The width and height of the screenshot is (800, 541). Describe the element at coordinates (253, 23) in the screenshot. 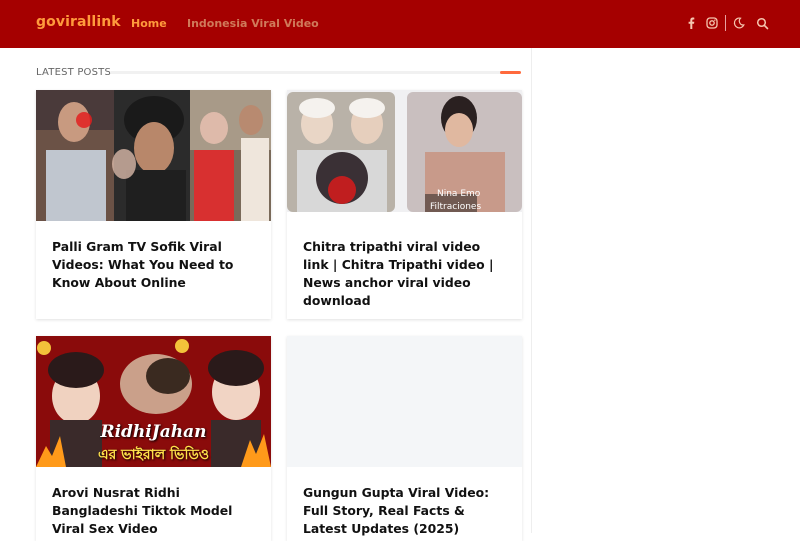

I see `nav-item-indonesia-viral-video: Indonesia Viral Video` at that location.